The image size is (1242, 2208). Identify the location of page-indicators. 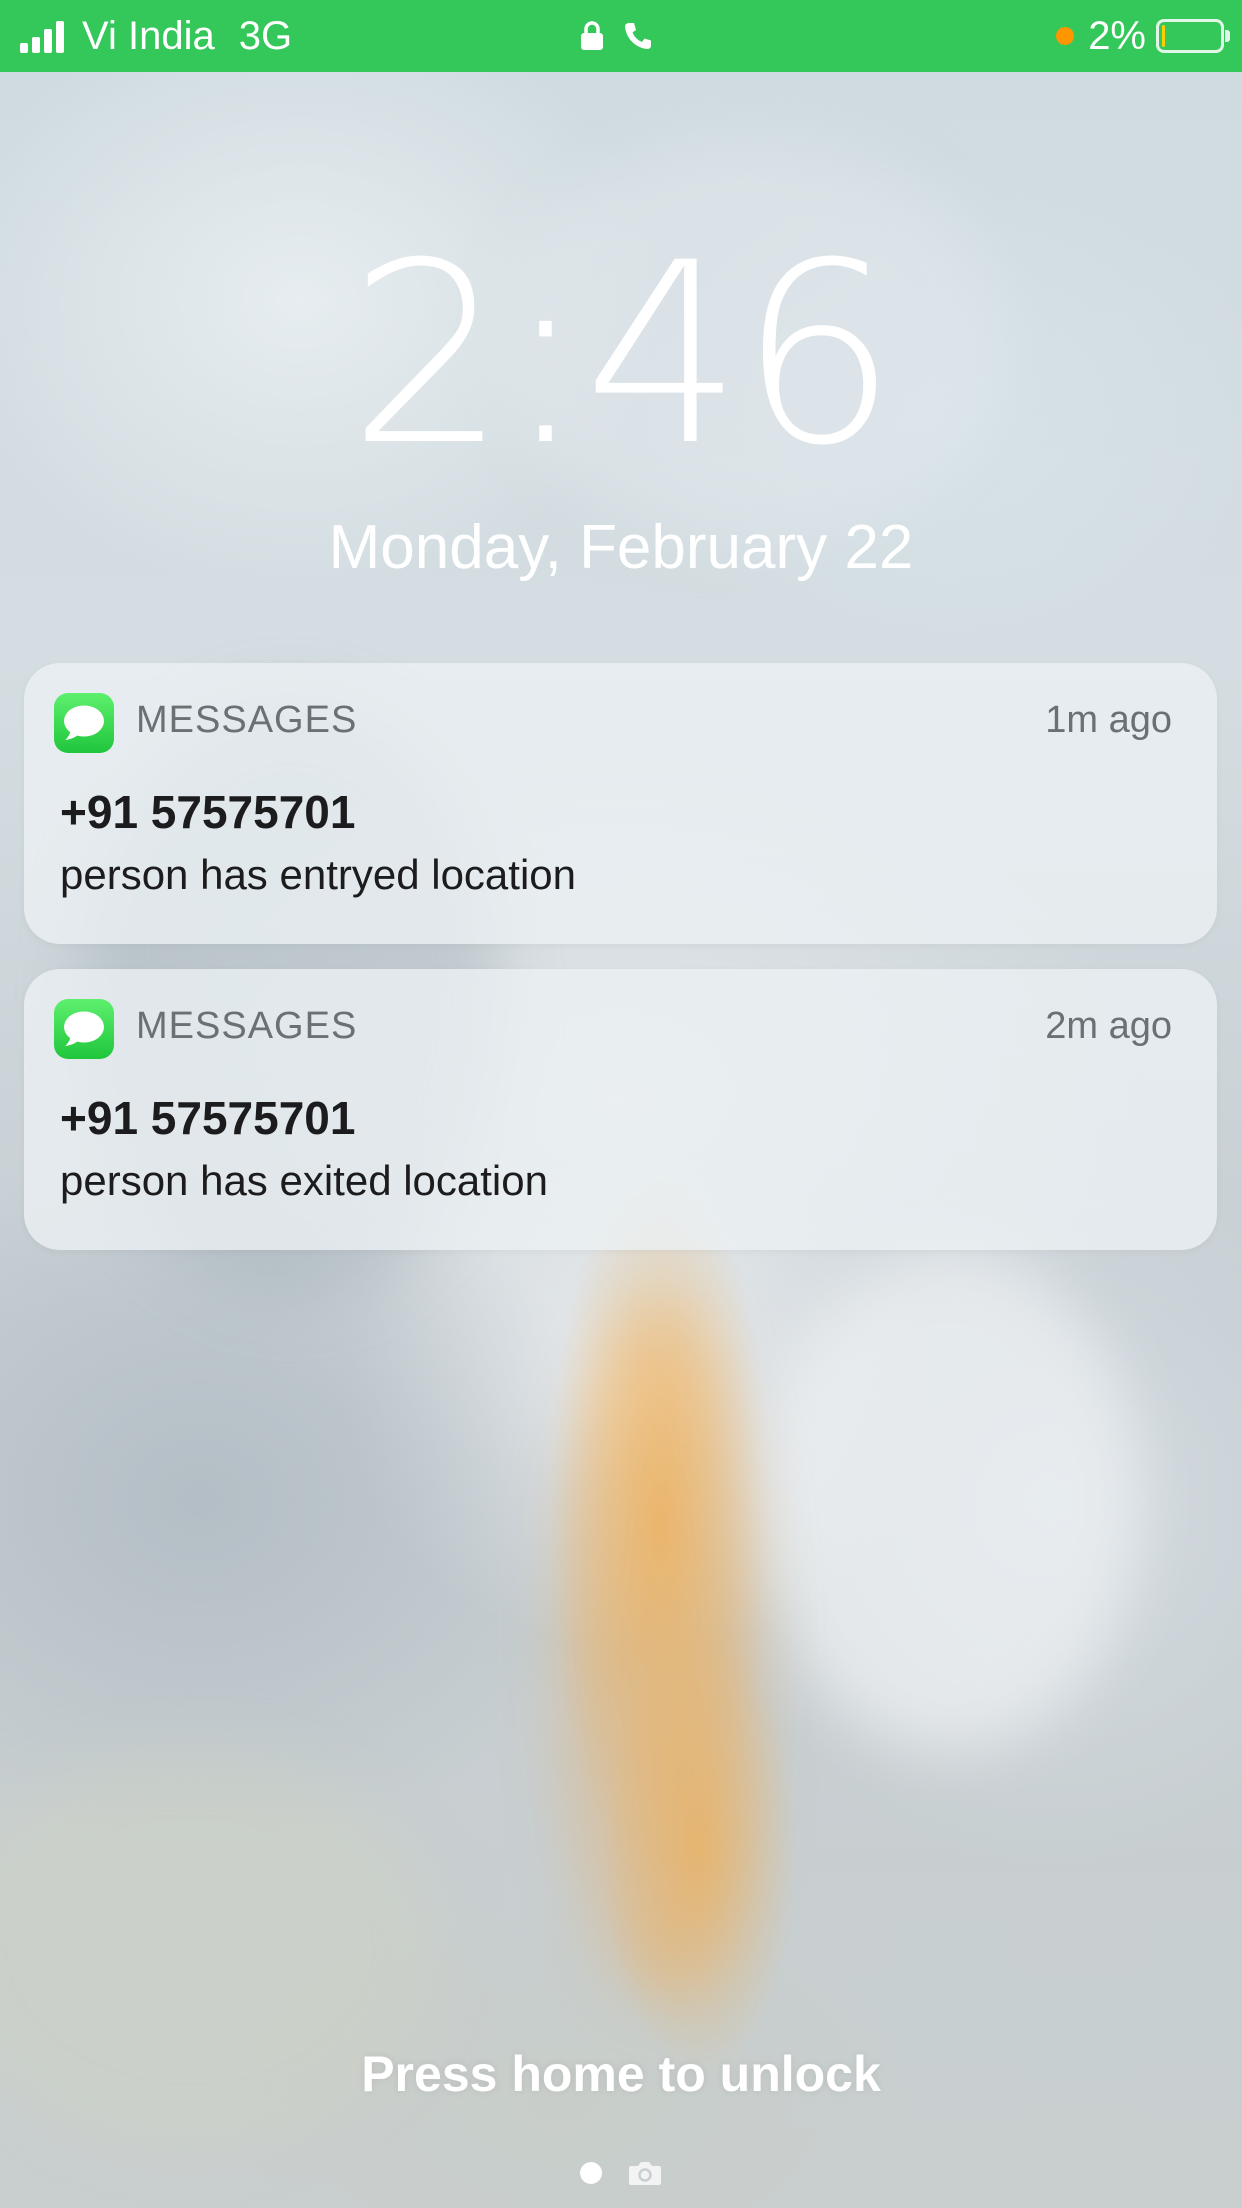
(621, 2173).